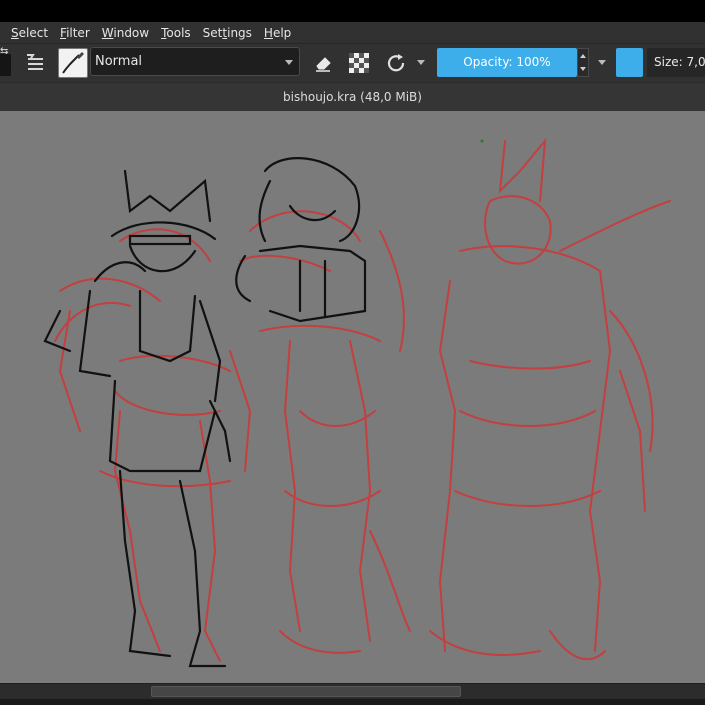  I want to click on opacity-slider: Opacity: 100%, so click(507, 62).